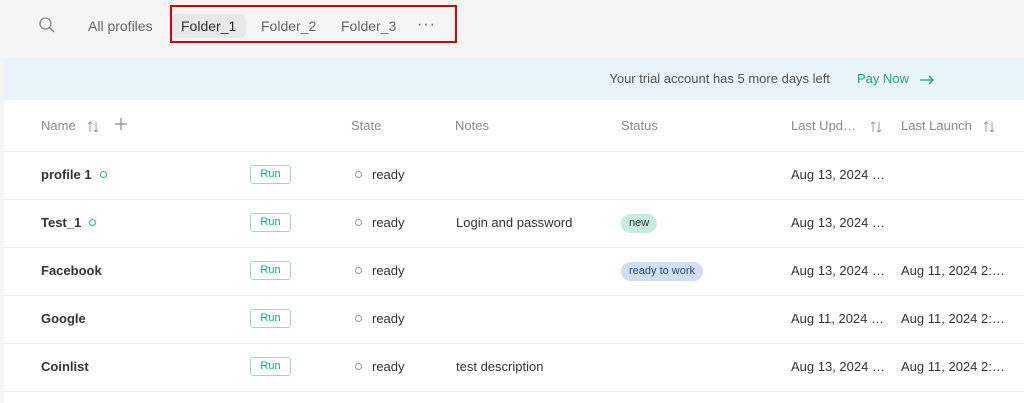 This screenshot has height=403, width=1024. I want to click on pay-now-label: Pay Now, so click(883, 78).